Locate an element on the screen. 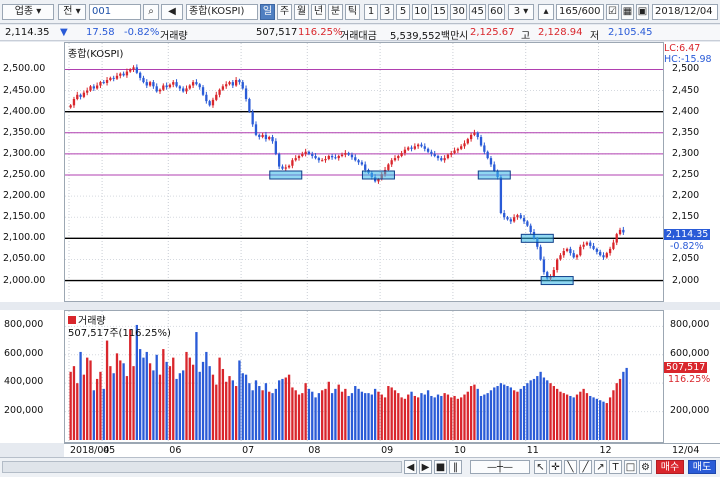  interval-button-45: 45 is located at coordinates (477, 12).